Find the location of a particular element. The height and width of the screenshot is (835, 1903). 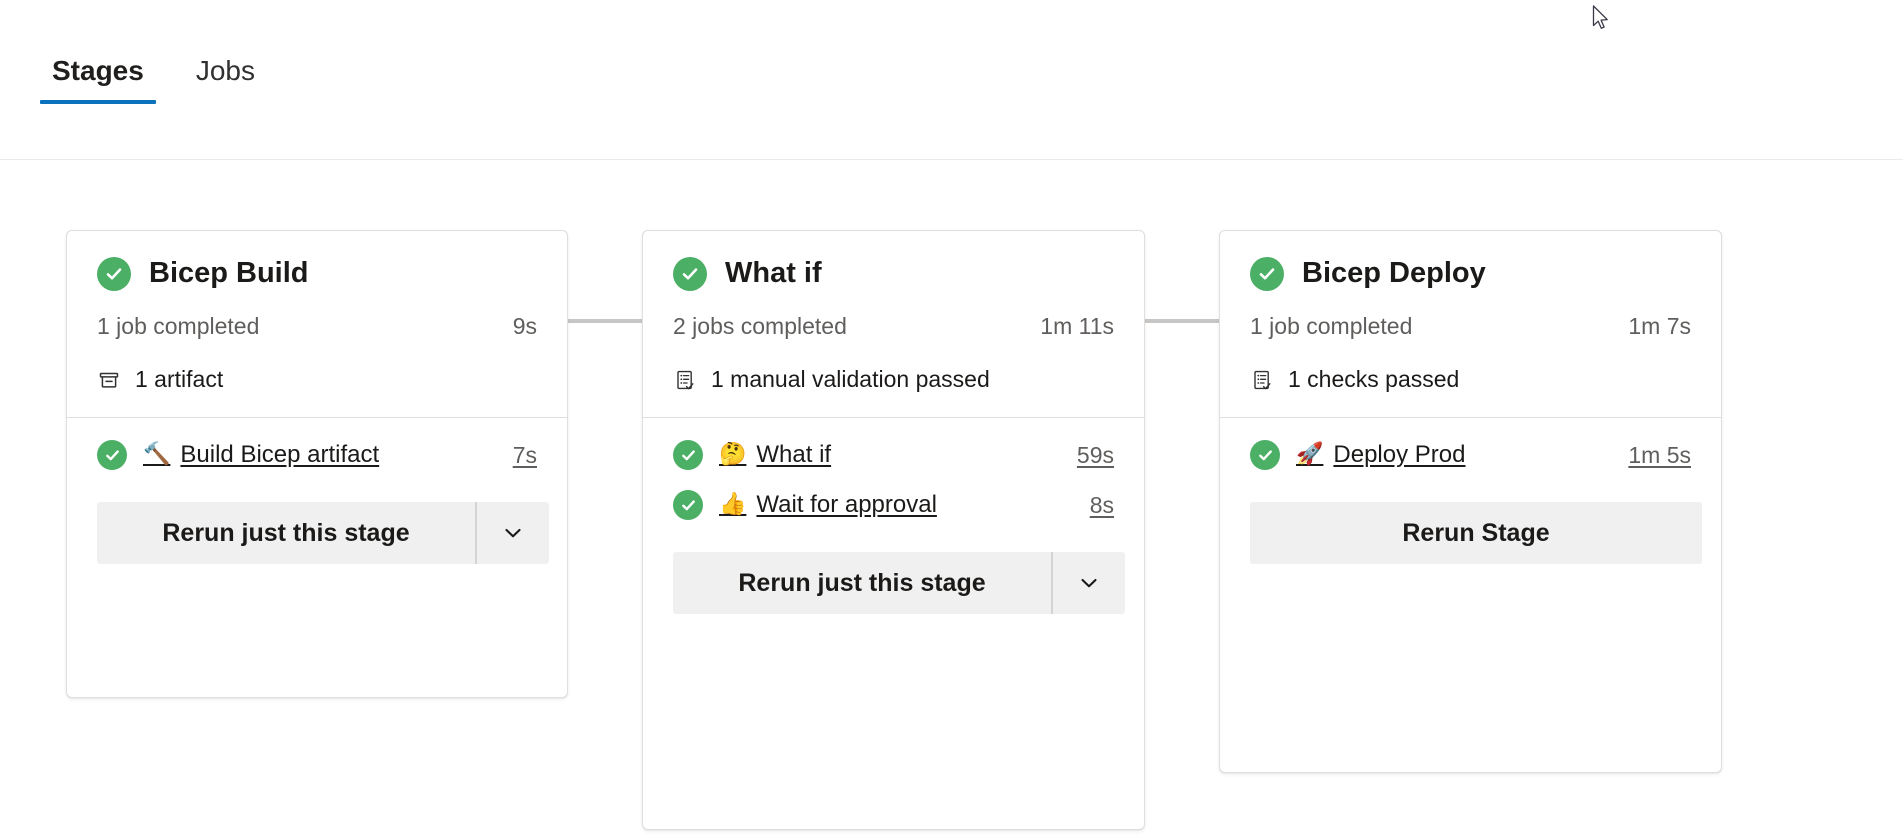

stage-jobs-list: 🤔 What if 59s 👍 Wait for approval 8s is located at coordinates (893, 469).